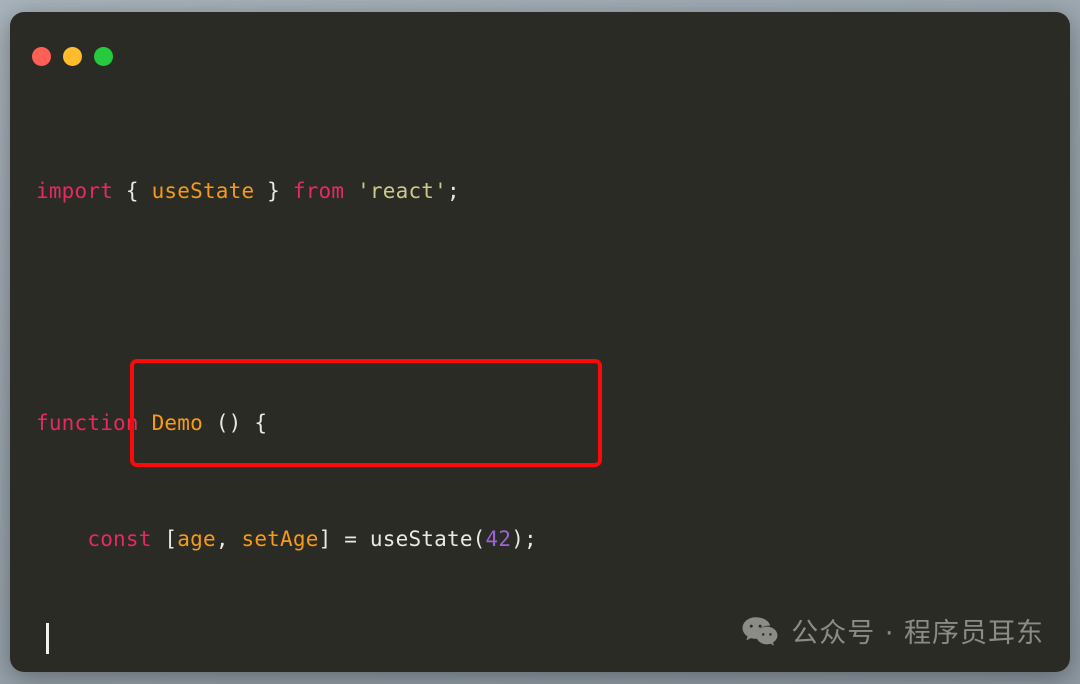 Image resolution: width=1080 pixels, height=684 pixels. What do you see at coordinates (760, 631) in the screenshot?
I see `wechat-icon` at bounding box center [760, 631].